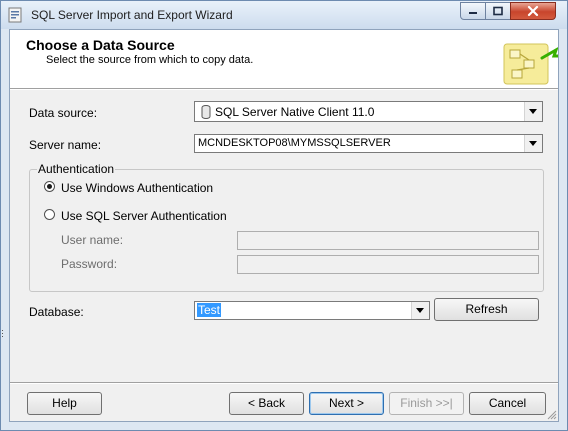 This screenshot has width=568, height=431. What do you see at coordinates (284, 89) in the screenshot?
I see `header-separator` at bounding box center [284, 89].